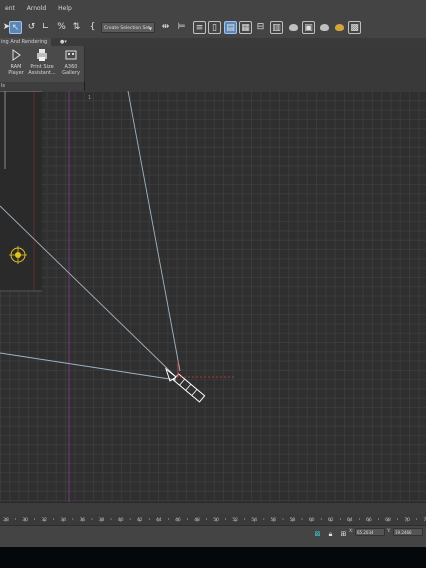 This screenshot has height=568, width=426. What do you see at coordinates (369, 520) in the screenshot?
I see `ruler-tick-label: 66` at bounding box center [369, 520].